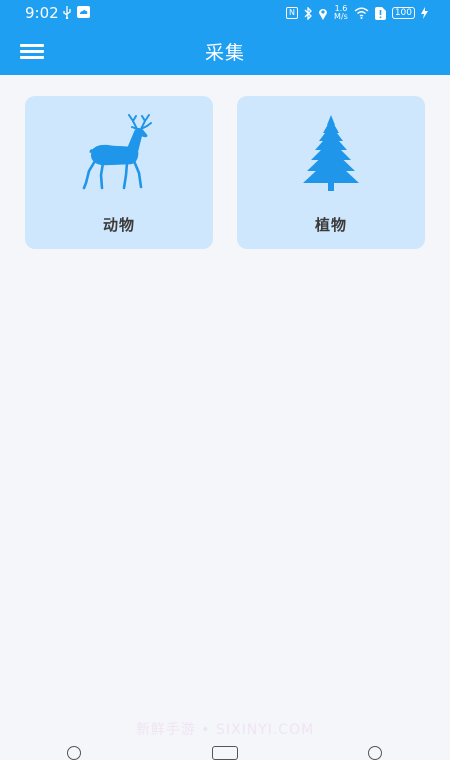  Describe the element at coordinates (76, 12) in the screenshot. I see `status-notification-icons` at that location.